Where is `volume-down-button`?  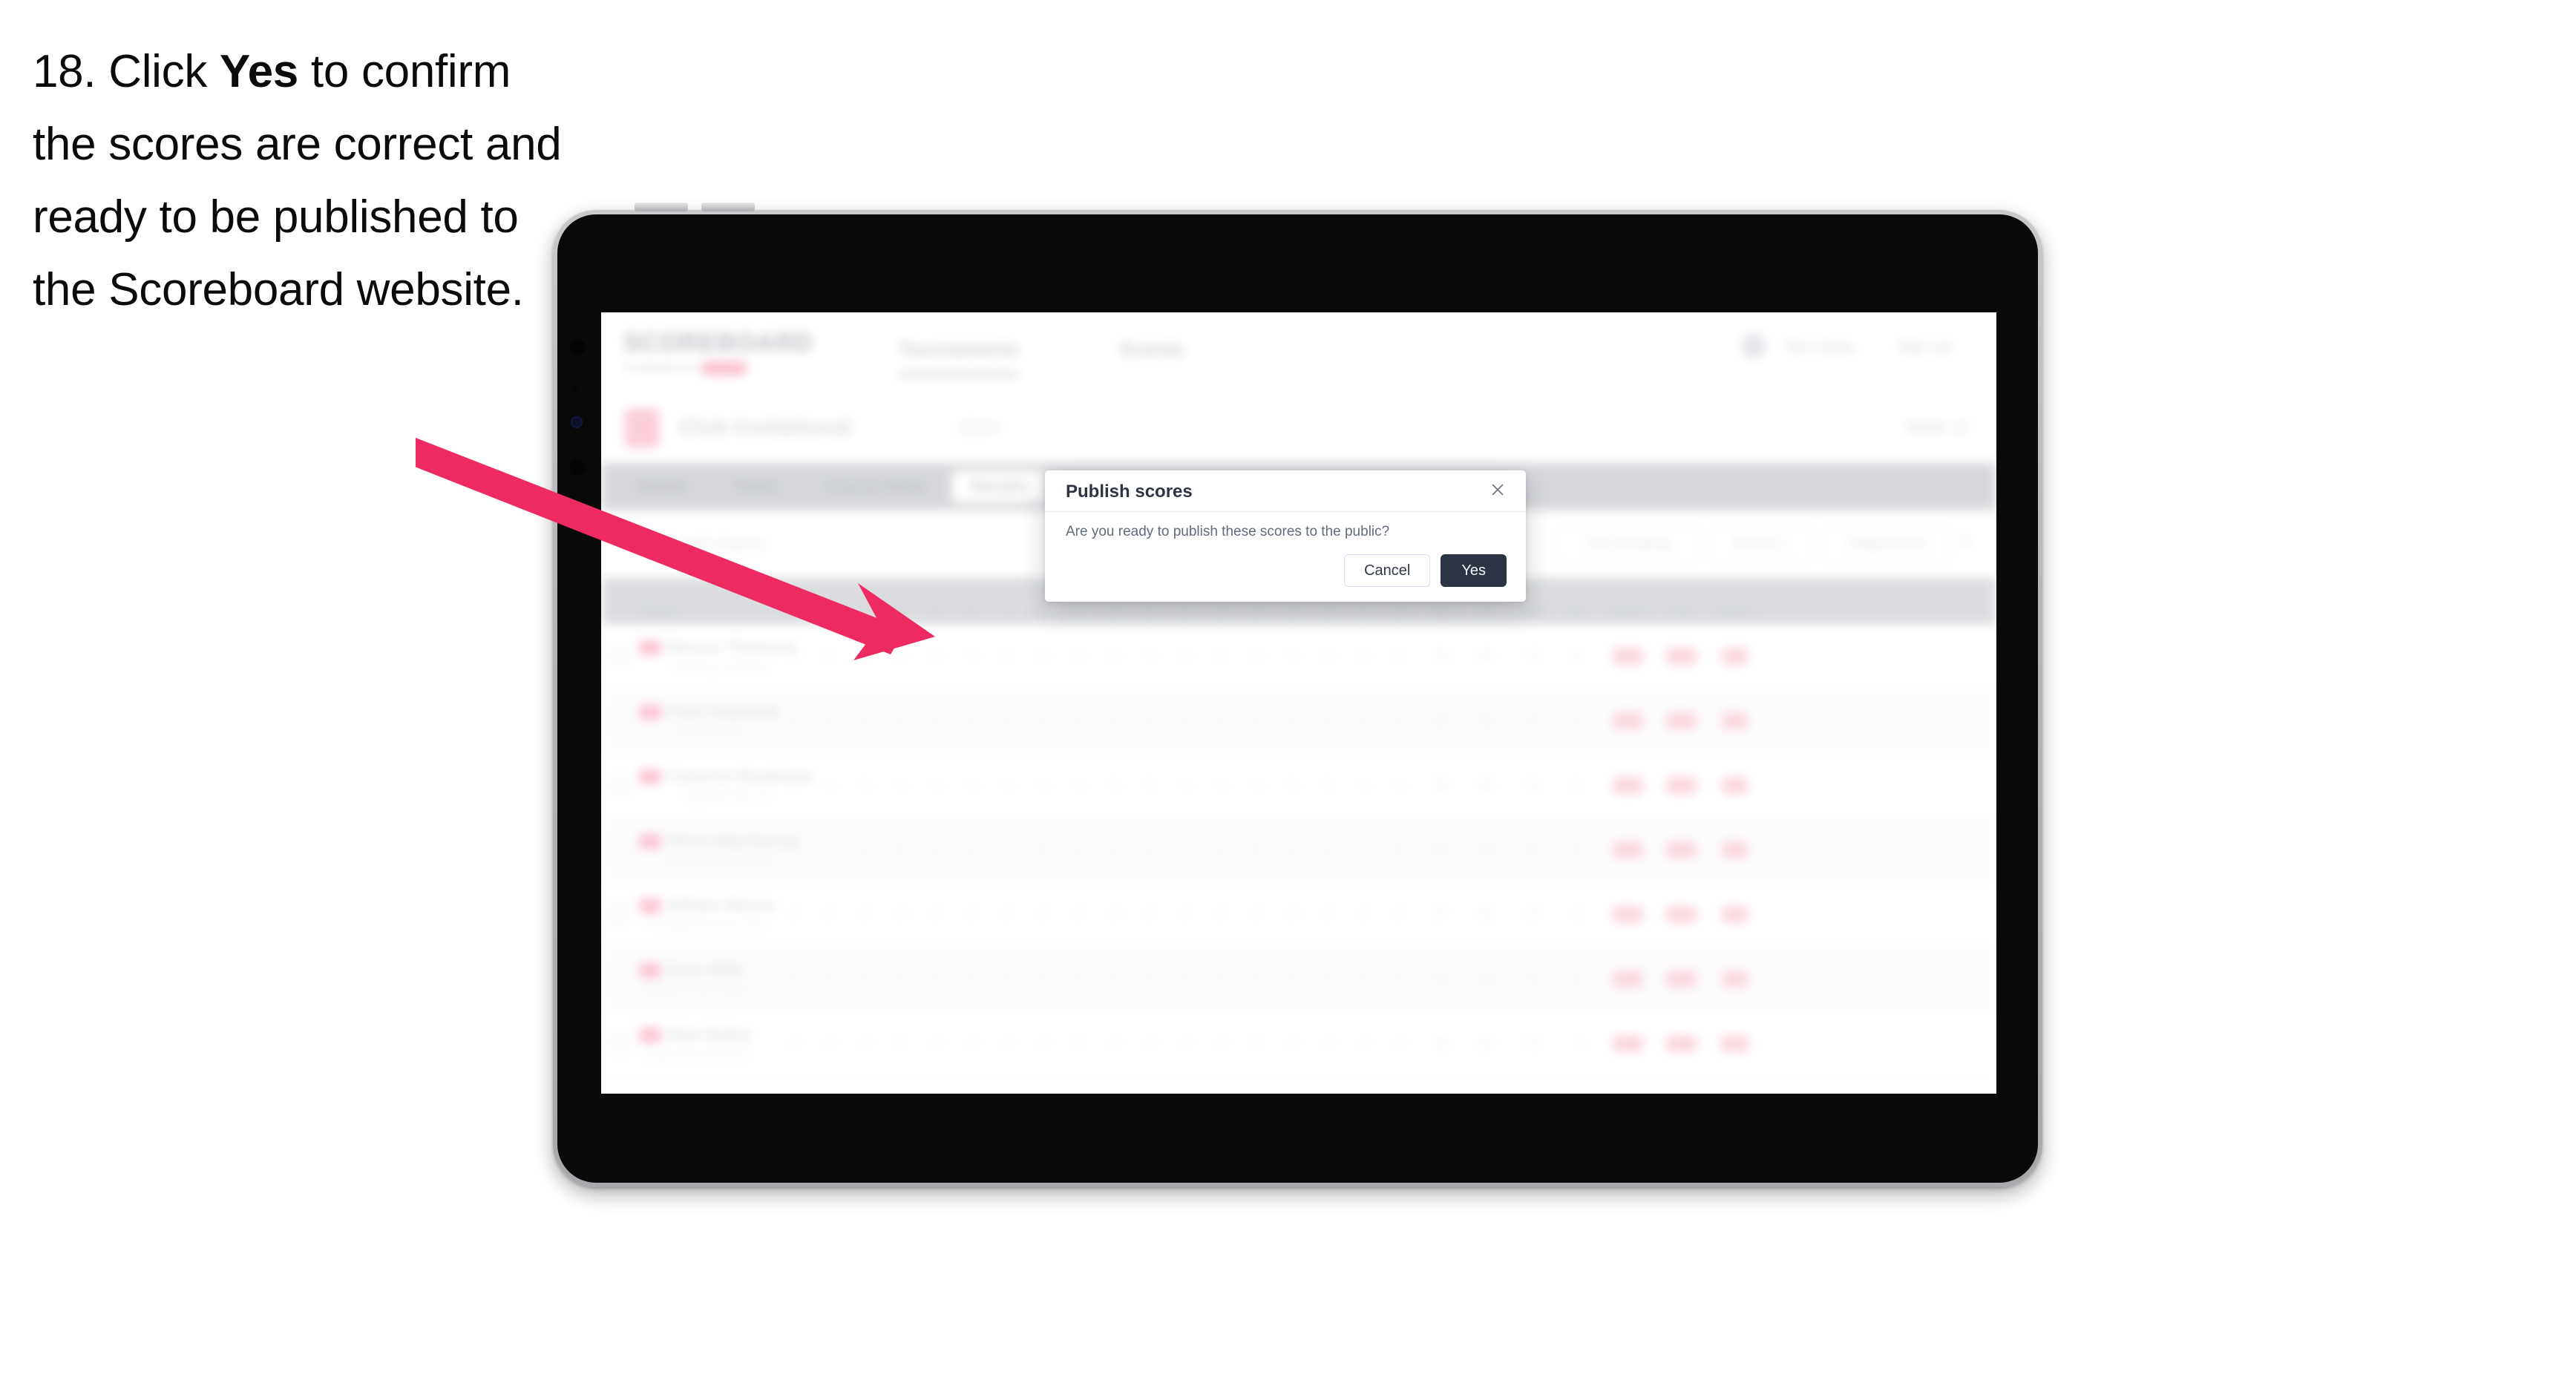 volume-down-button is located at coordinates (728, 207).